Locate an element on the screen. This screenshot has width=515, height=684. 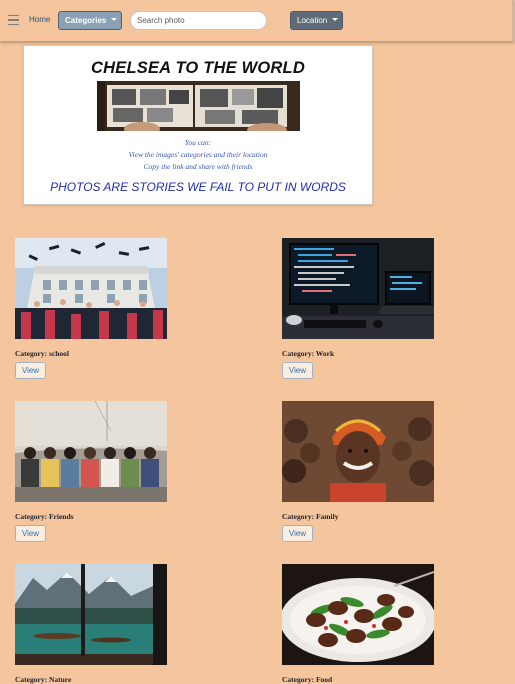
work-photo is located at coordinates (358, 288).